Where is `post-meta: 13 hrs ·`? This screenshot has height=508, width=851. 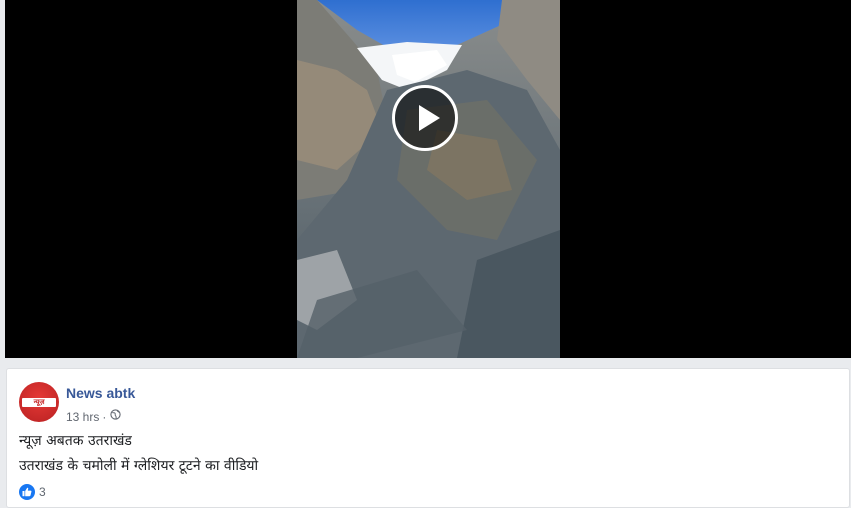 post-meta: 13 hrs · is located at coordinates (94, 416).